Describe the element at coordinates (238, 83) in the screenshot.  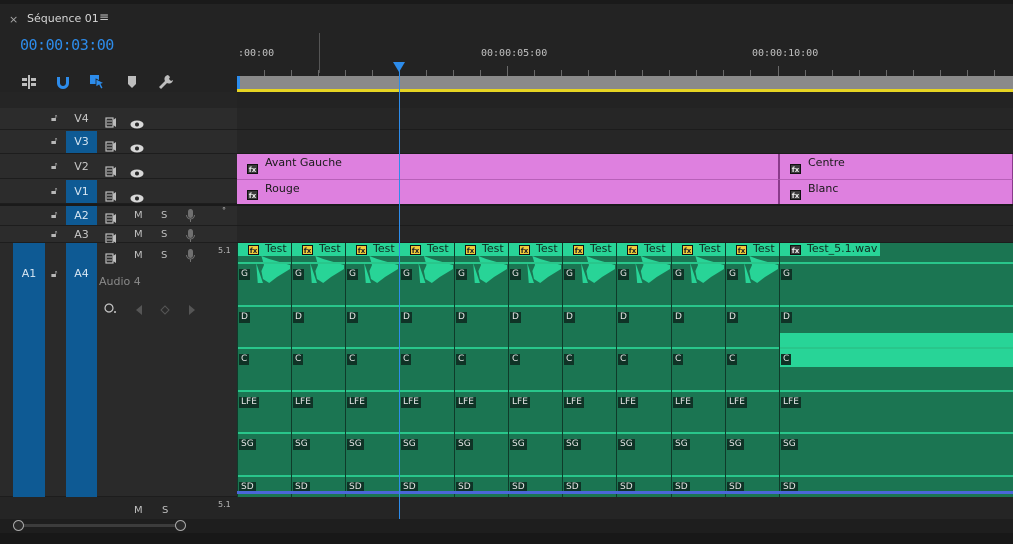
I see `work-area-start-handle` at that location.